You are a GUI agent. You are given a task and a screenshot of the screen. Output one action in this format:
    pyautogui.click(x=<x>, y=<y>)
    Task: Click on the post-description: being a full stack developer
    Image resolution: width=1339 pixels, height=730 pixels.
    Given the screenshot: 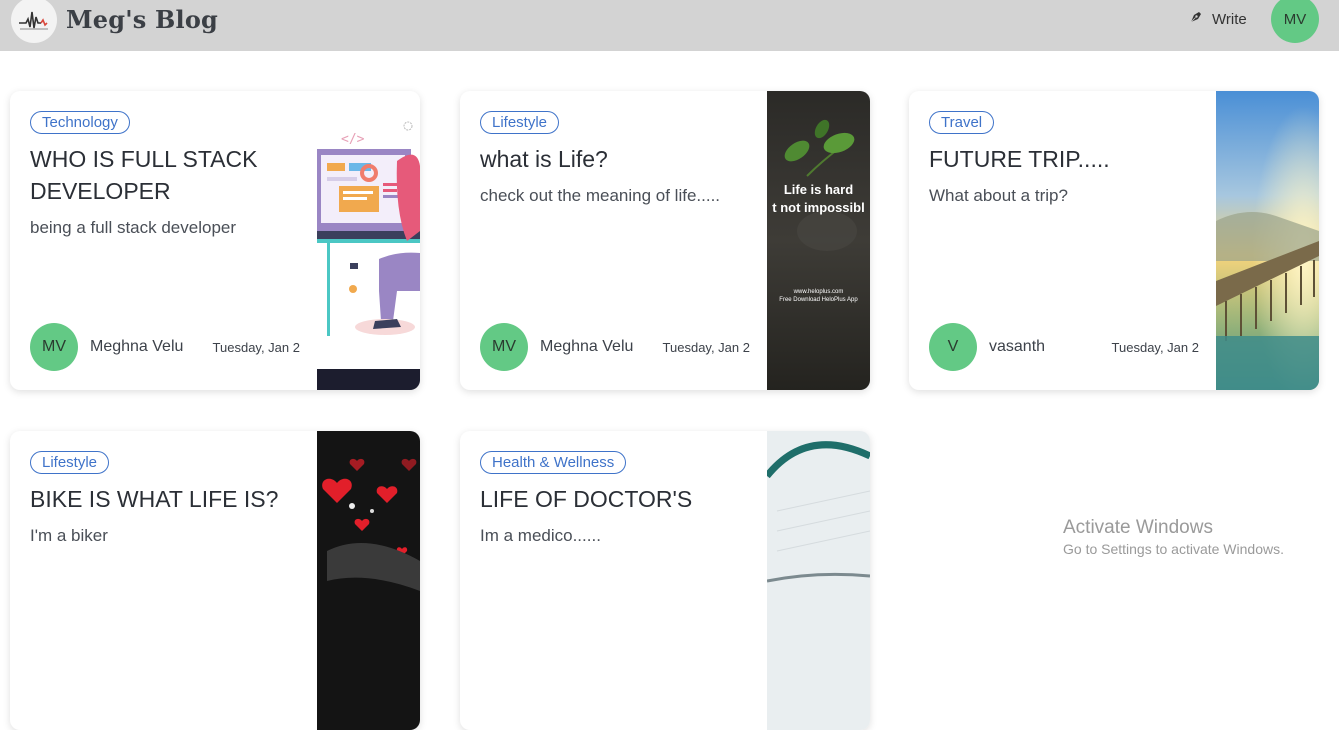 What is the action you would take?
    pyautogui.click(x=133, y=227)
    